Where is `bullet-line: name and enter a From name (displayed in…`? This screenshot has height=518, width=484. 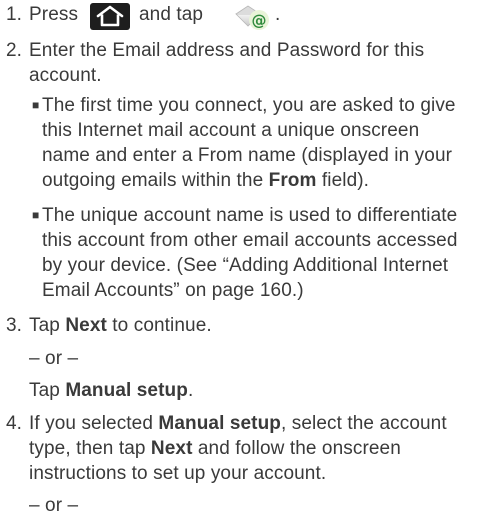 bullet-line: name and enter a From name (displayed in… is located at coordinates (247, 155).